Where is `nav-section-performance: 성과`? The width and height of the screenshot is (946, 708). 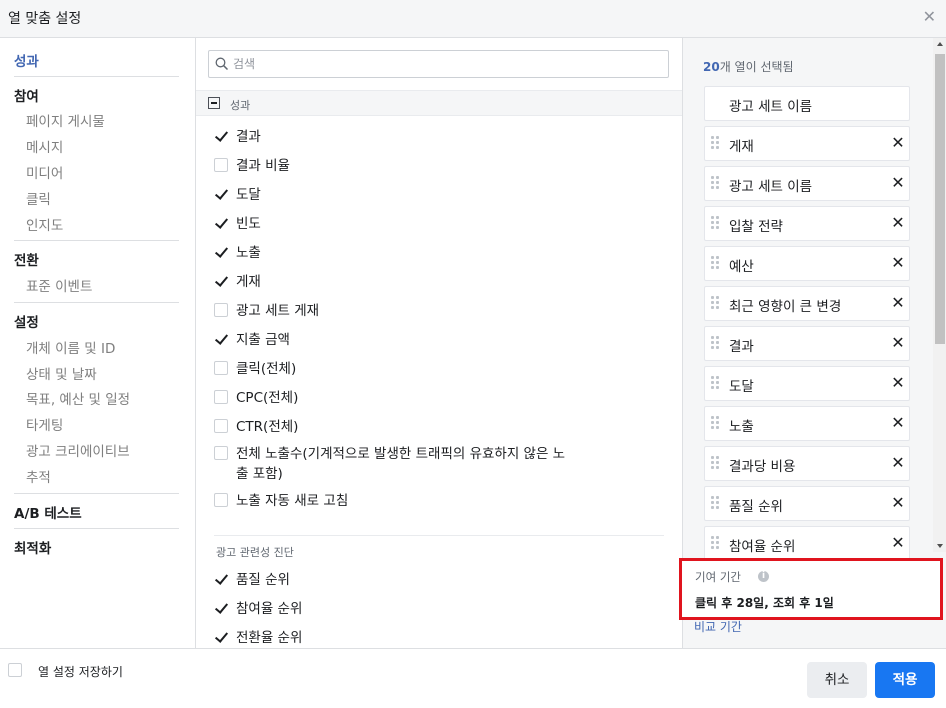
nav-section-performance: 성과 is located at coordinates (26, 60).